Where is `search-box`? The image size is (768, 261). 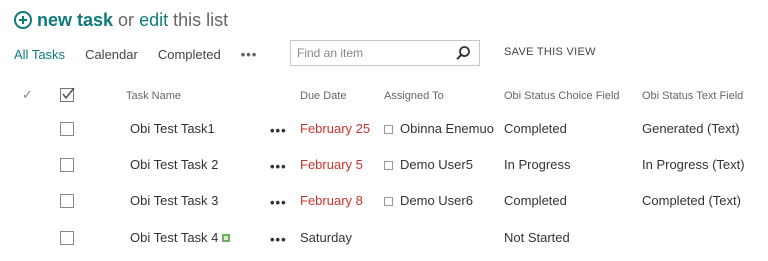 search-box is located at coordinates (385, 53).